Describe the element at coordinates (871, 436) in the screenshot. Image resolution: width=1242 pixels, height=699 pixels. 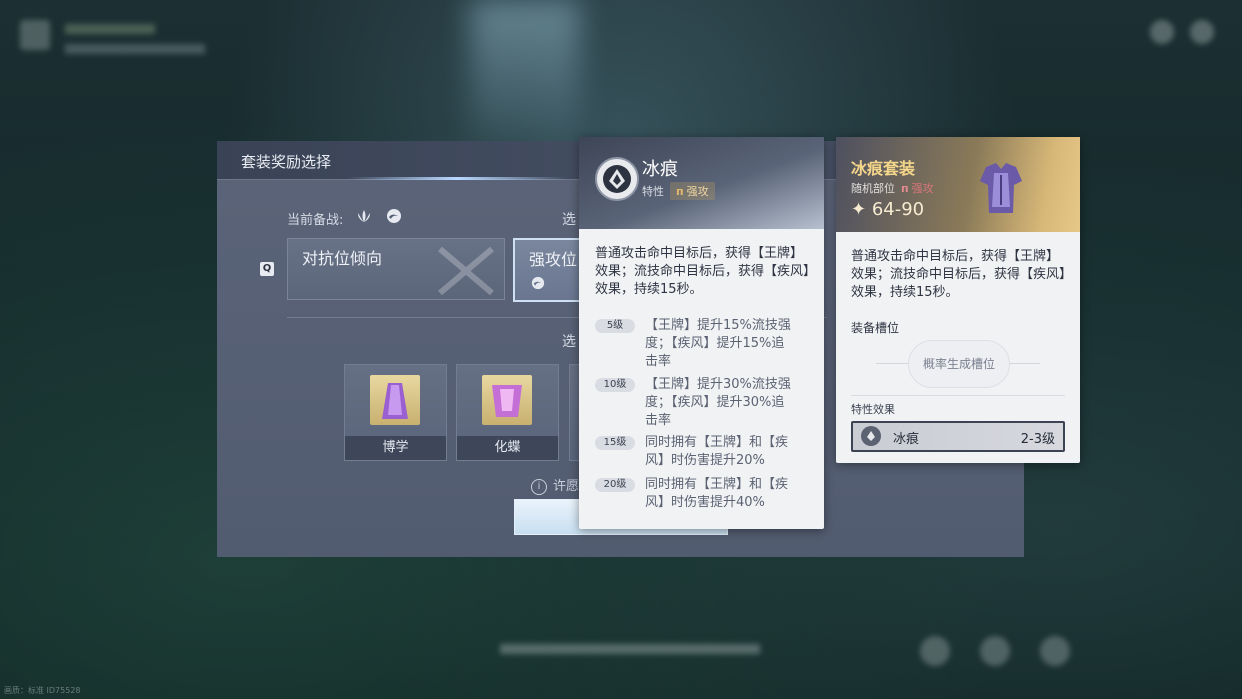
I see `ice-mark-icon` at that location.